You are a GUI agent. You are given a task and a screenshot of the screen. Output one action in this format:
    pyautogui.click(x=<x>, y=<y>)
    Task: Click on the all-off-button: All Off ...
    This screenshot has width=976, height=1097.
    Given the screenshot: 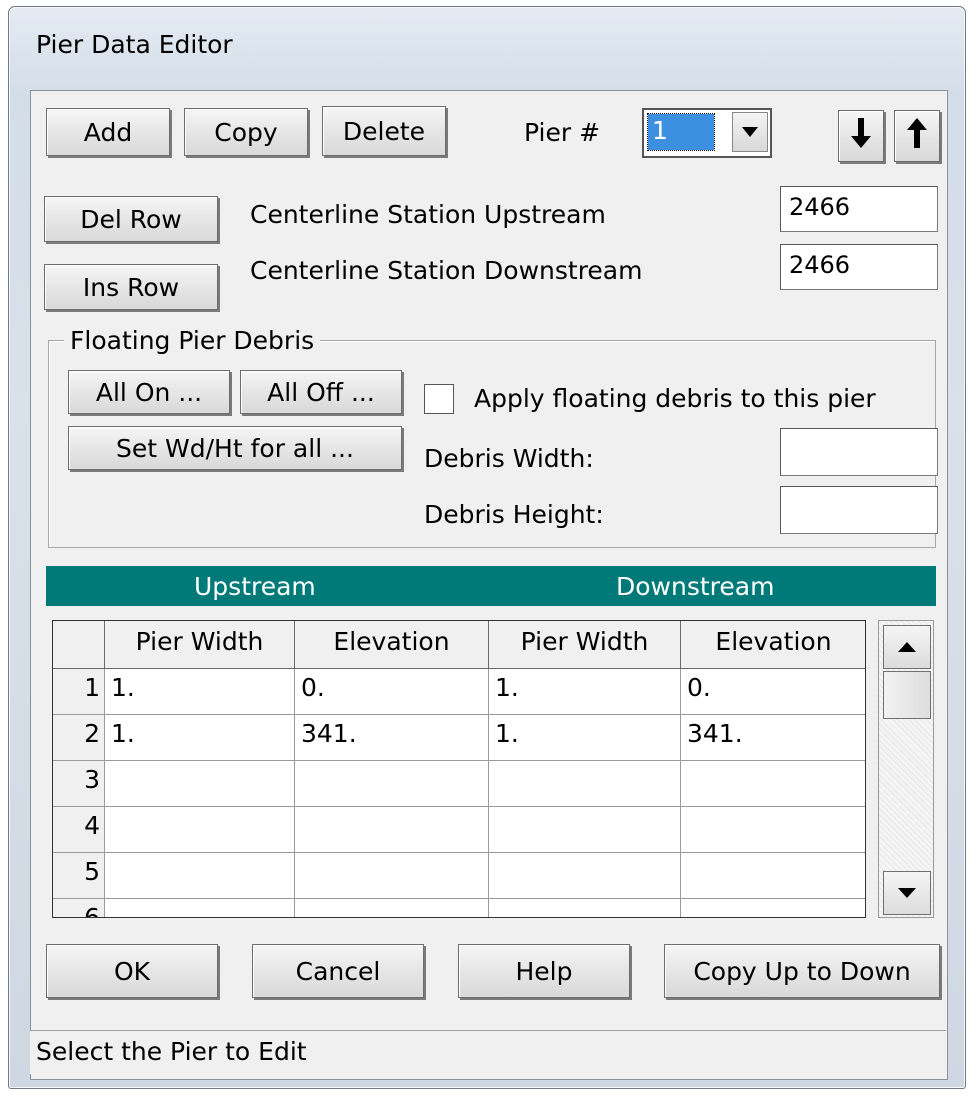 What is the action you would take?
    pyautogui.click(x=321, y=392)
    